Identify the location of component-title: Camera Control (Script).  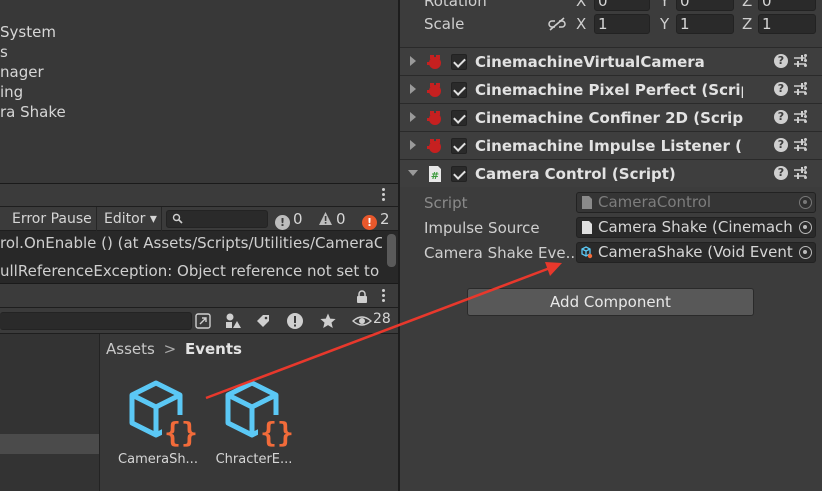
(575, 174).